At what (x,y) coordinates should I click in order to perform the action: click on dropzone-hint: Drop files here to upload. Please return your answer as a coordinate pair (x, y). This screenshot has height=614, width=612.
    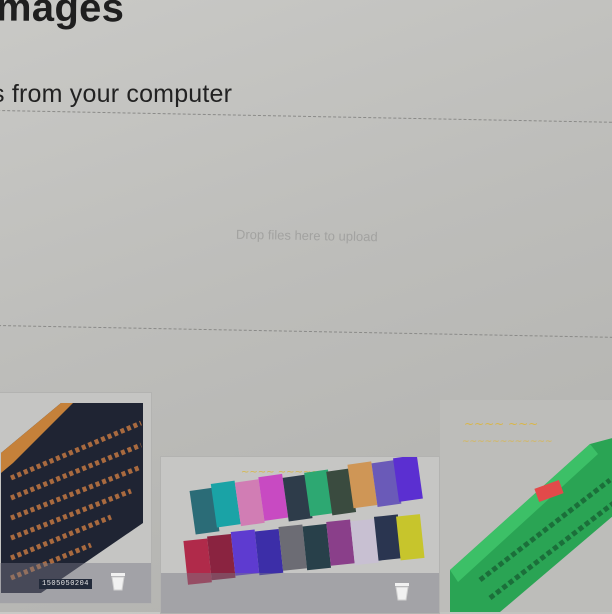
    Looking at the image, I should click on (306, 235).